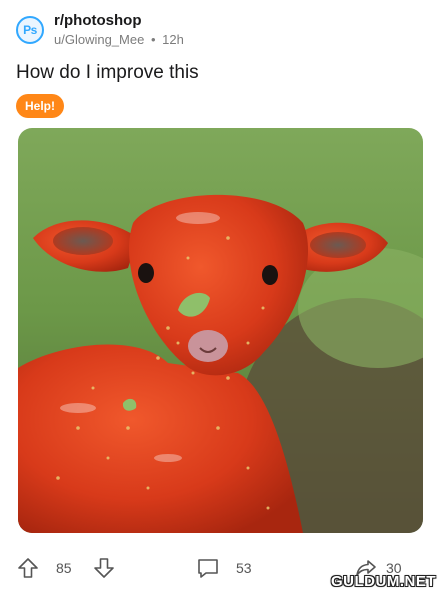 The width and height of the screenshot is (440, 591). What do you see at coordinates (173, 39) in the screenshot?
I see `post-time: 12h` at bounding box center [173, 39].